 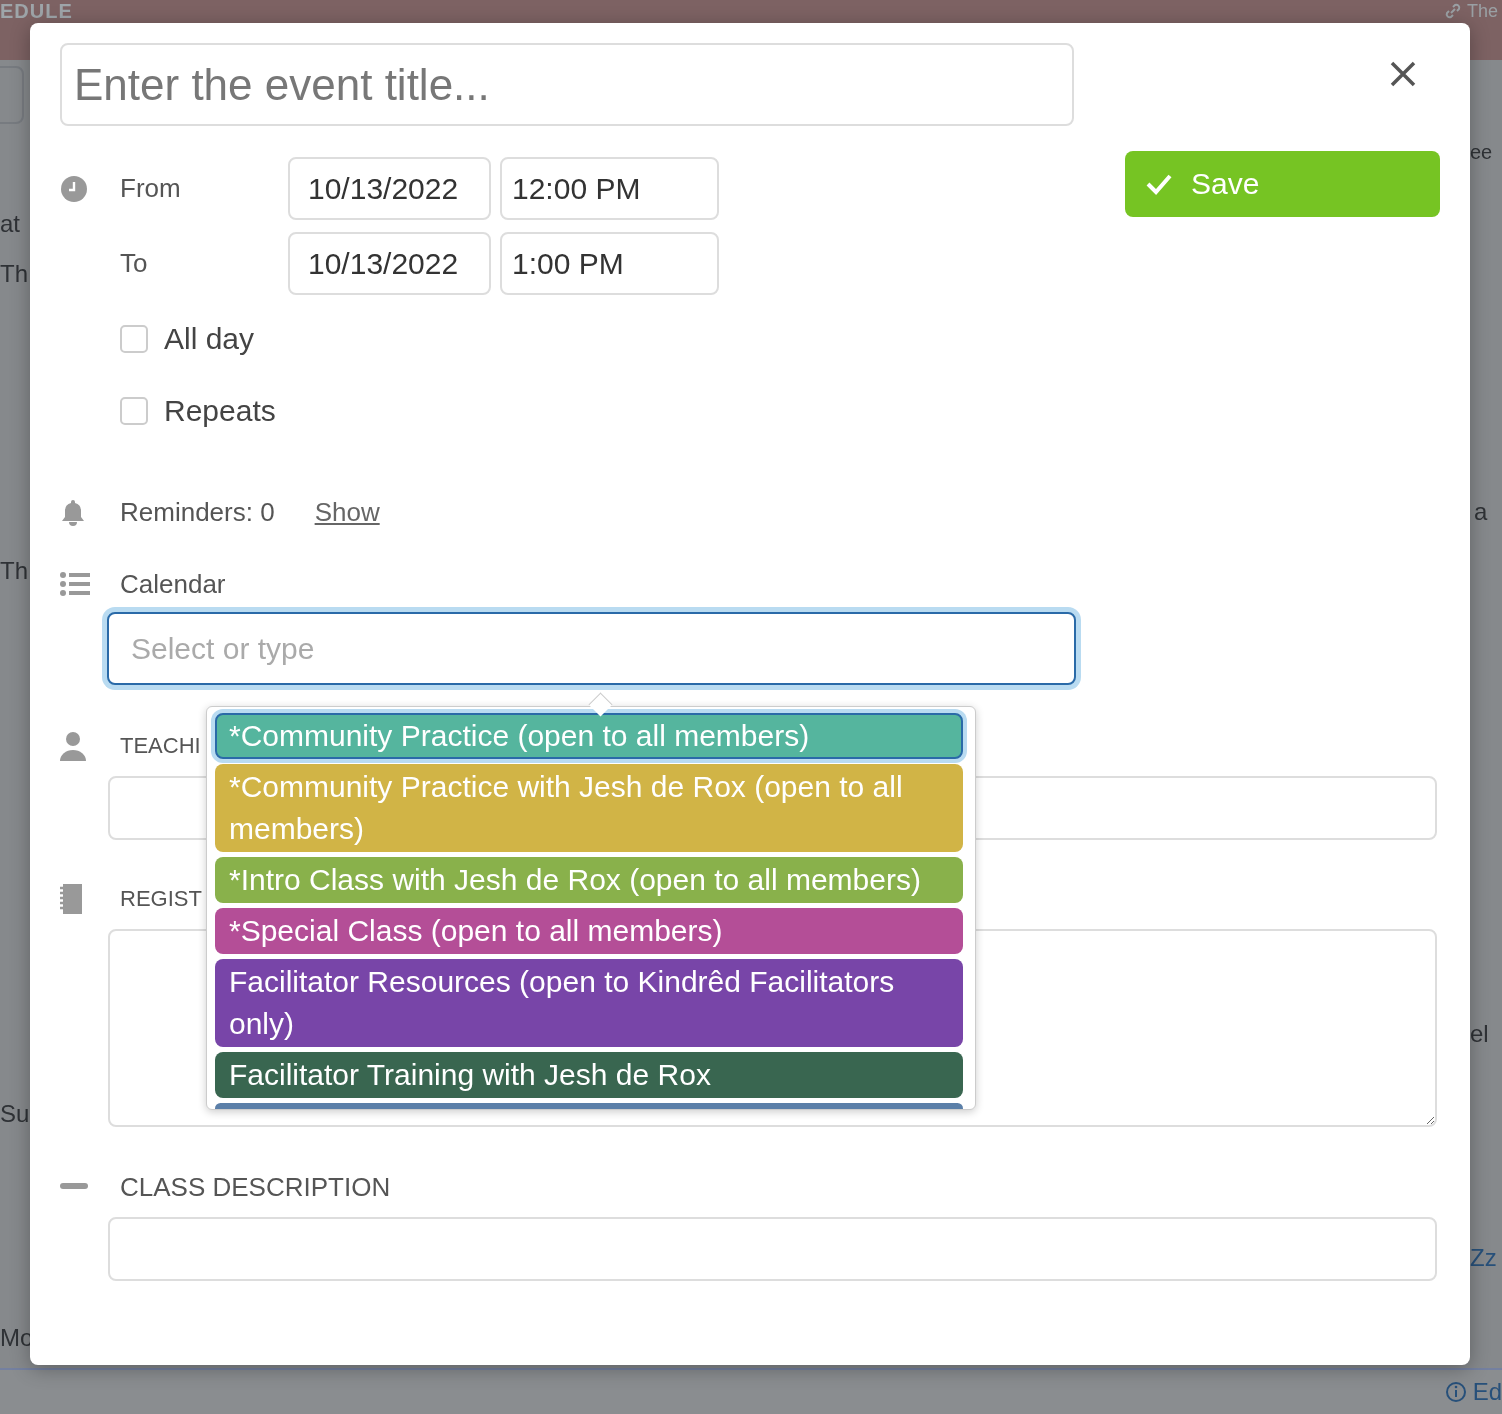 I want to click on background-text: el, so click(x=1479, y=1034).